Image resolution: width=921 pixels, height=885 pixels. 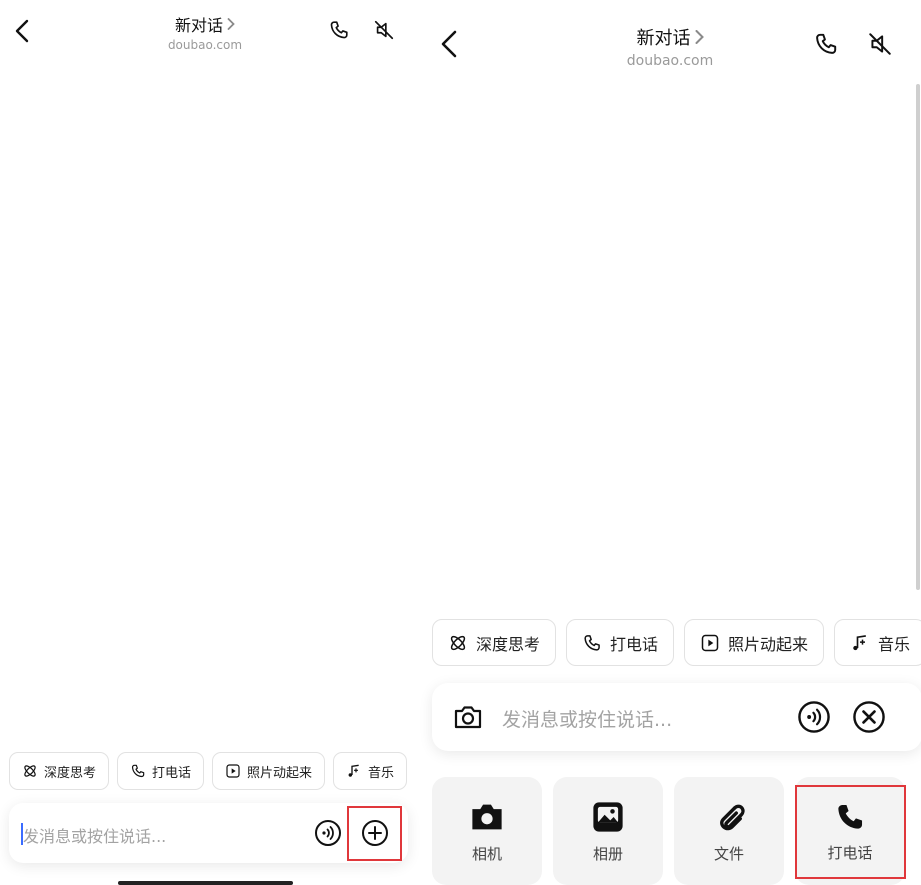 I want to click on highlight-box-phone-call-tile, so click(x=850, y=832).